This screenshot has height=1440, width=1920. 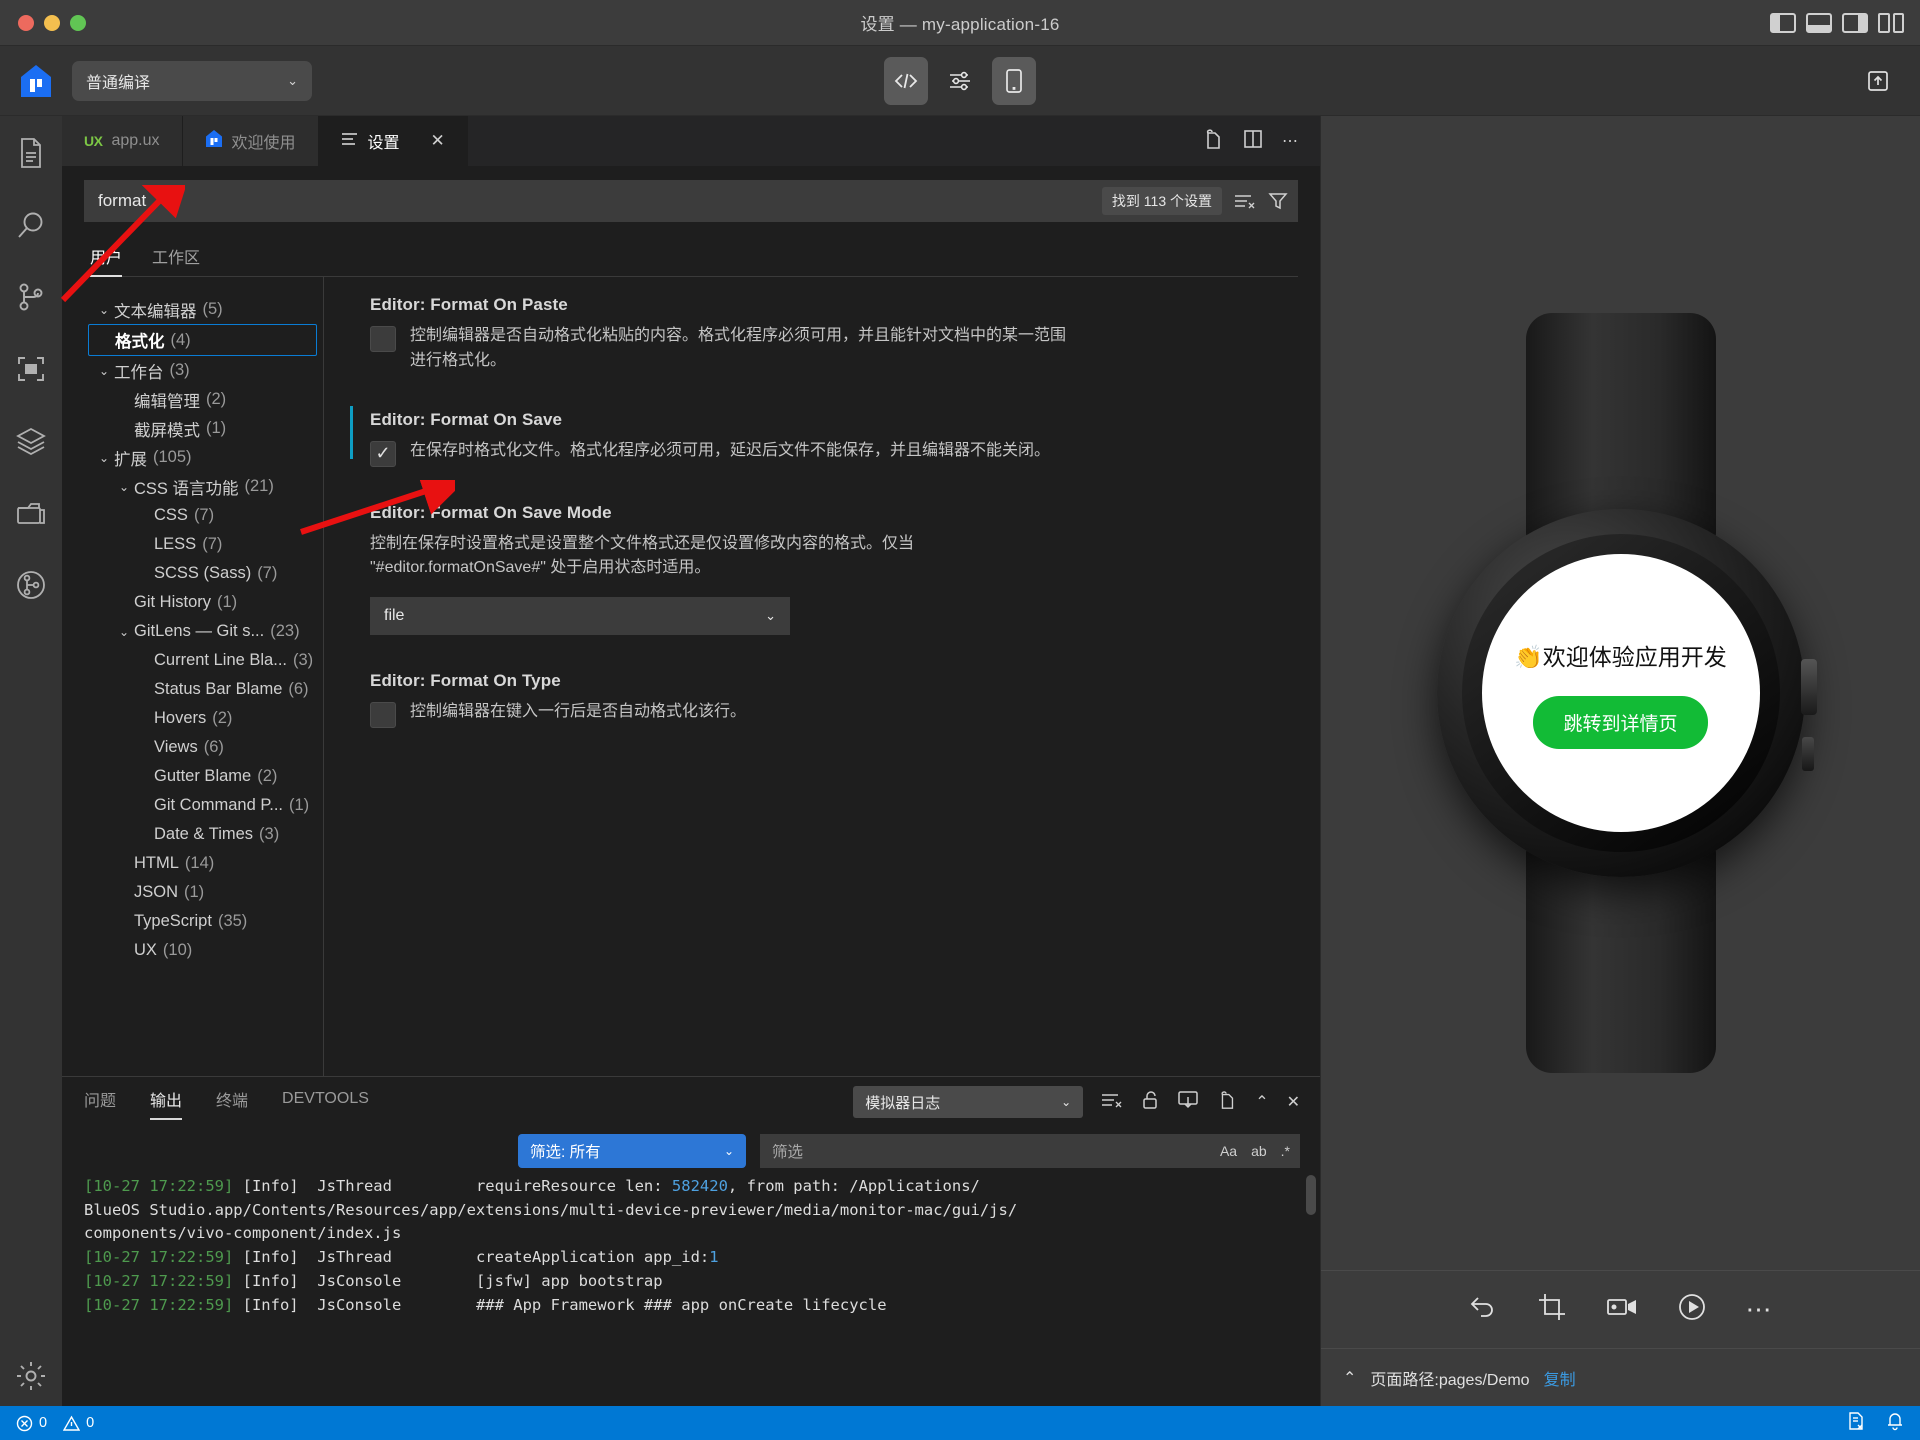 What do you see at coordinates (192, 80) in the screenshot?
I see `build-mode-select: 普通编译 ⌄` at bounding box center [192, 80].